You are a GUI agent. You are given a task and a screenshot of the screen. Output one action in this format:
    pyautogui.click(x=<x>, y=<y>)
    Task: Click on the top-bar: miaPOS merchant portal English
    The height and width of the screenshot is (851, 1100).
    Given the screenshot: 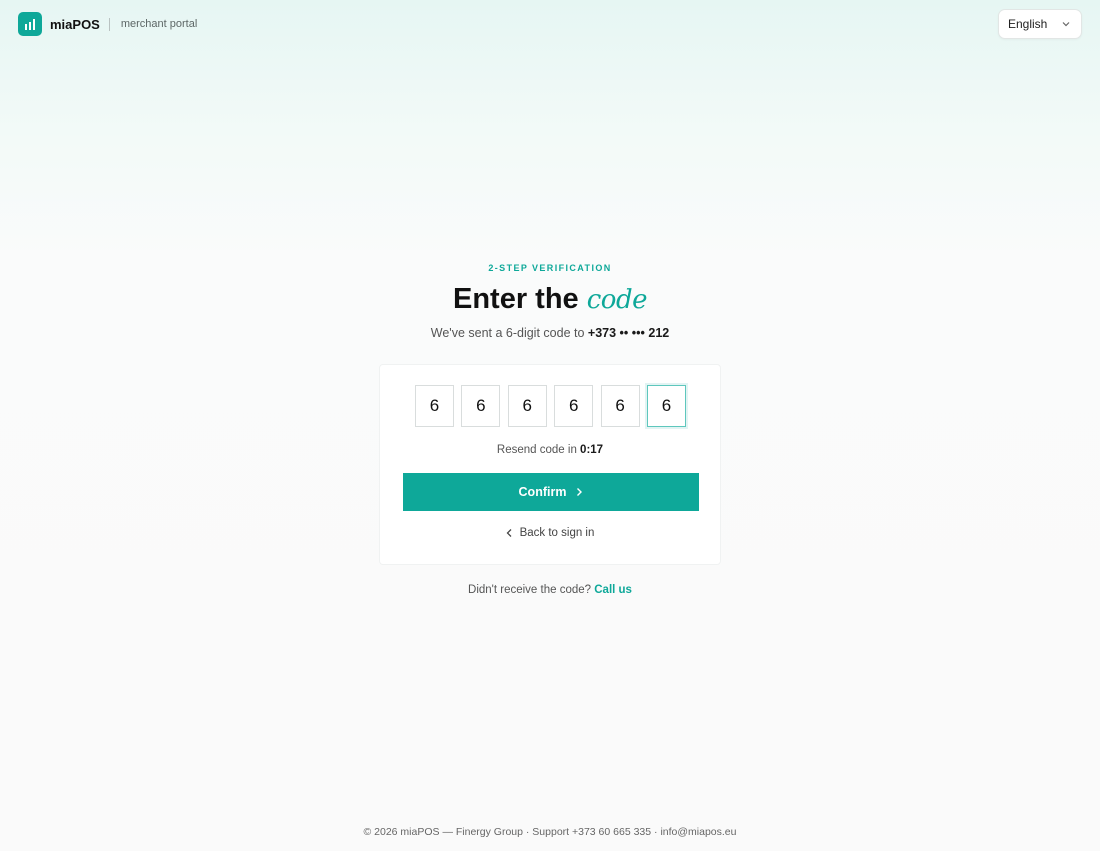 What is the action you would take?
    pyautogui.click(x=550, y=25)
    